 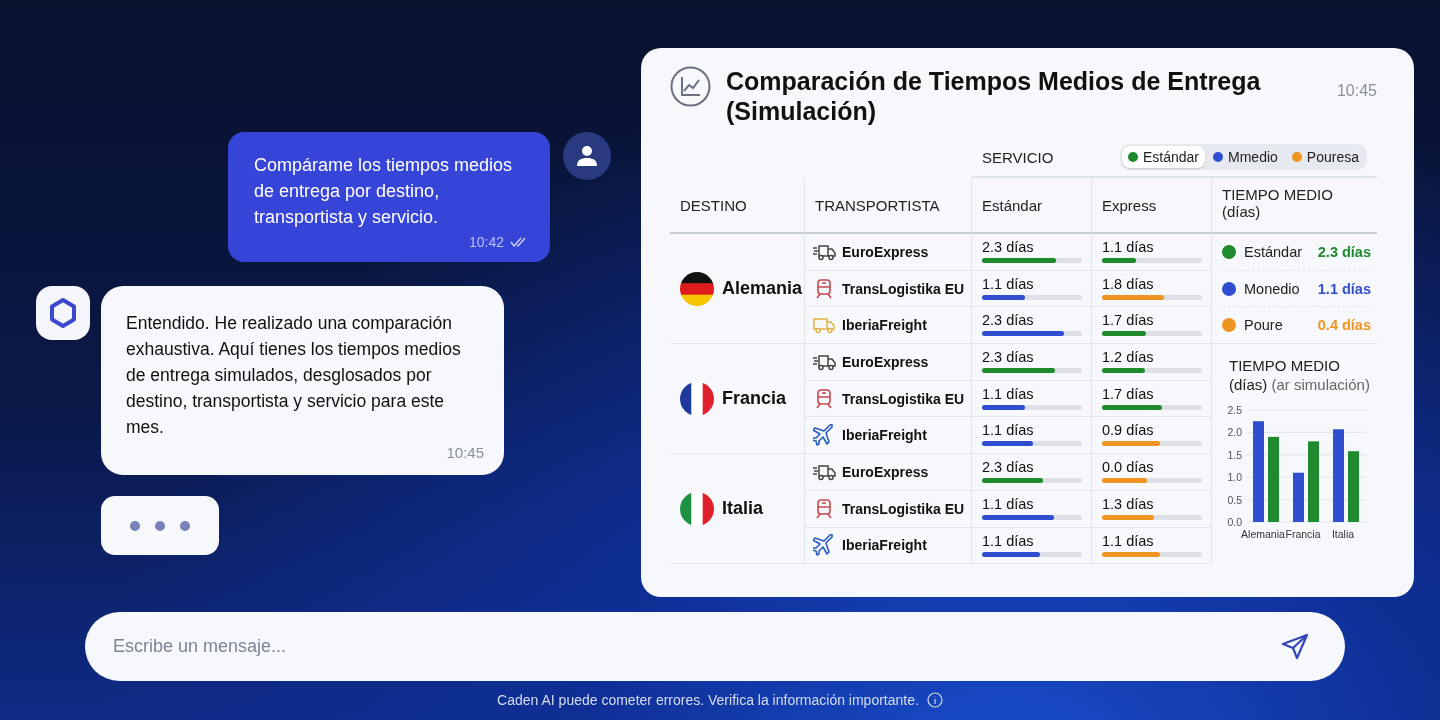 I want to click on summary-value: 0.4 días, so click(x=1344, y=325).